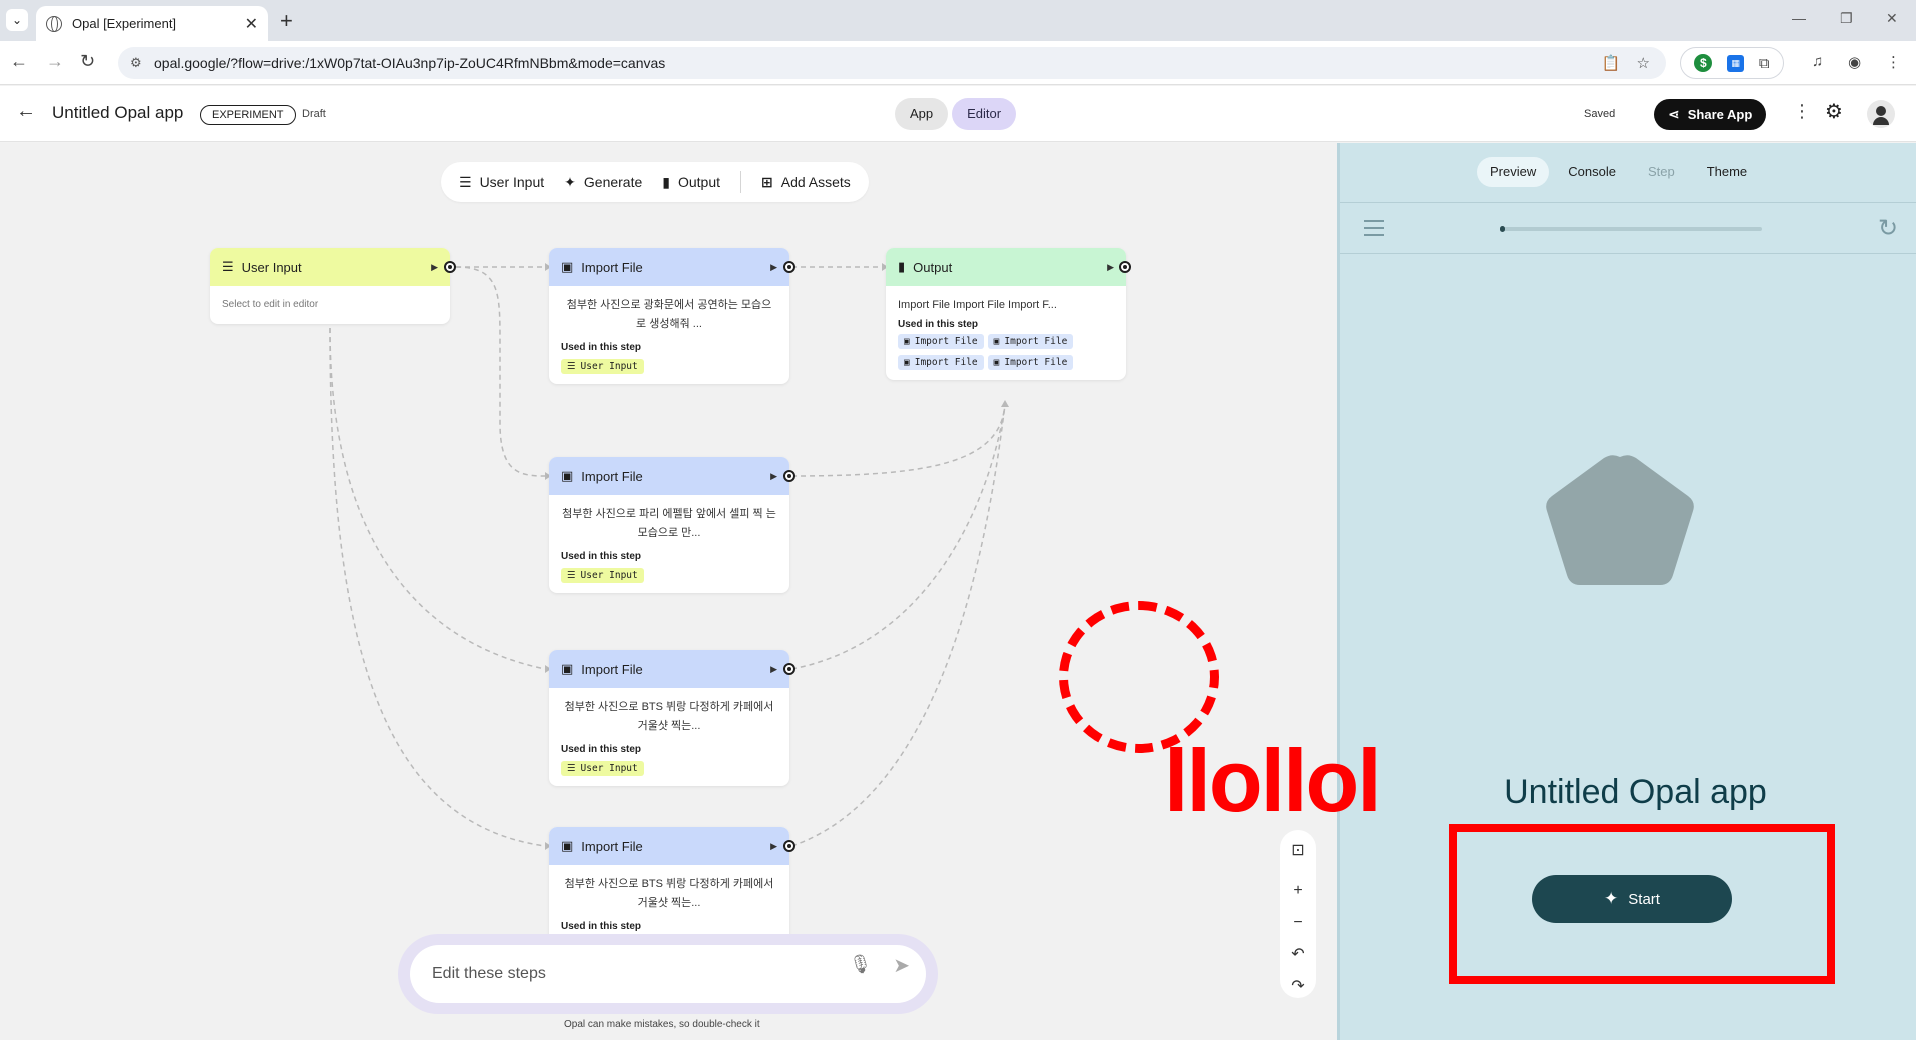 This screenshot has width=1916, height=1040. What do you see at coordinates (1297, 955) in the screenshot?
I see `undo-icon: ↶` at bounding box center [1297, 955].